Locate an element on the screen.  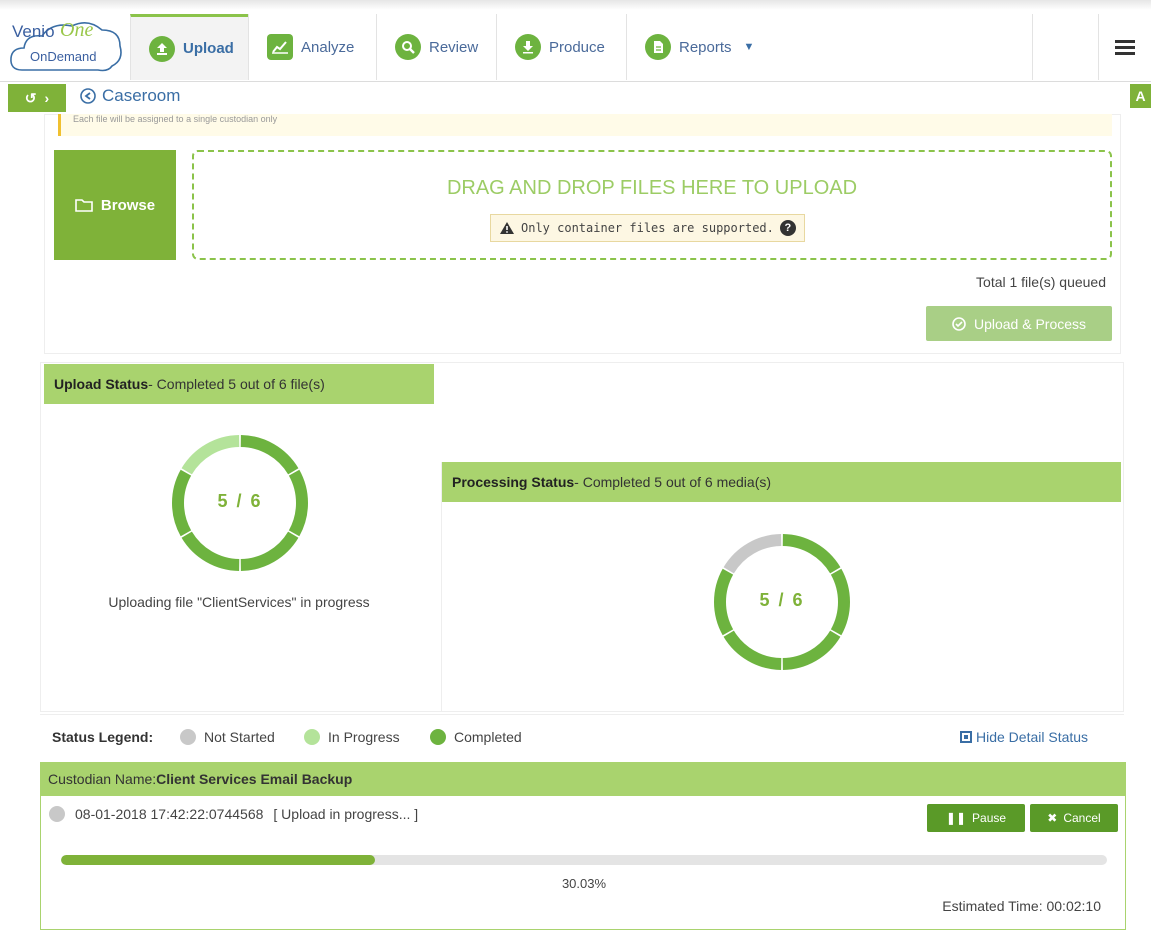
search-icon is located at coordinates (408, 47).